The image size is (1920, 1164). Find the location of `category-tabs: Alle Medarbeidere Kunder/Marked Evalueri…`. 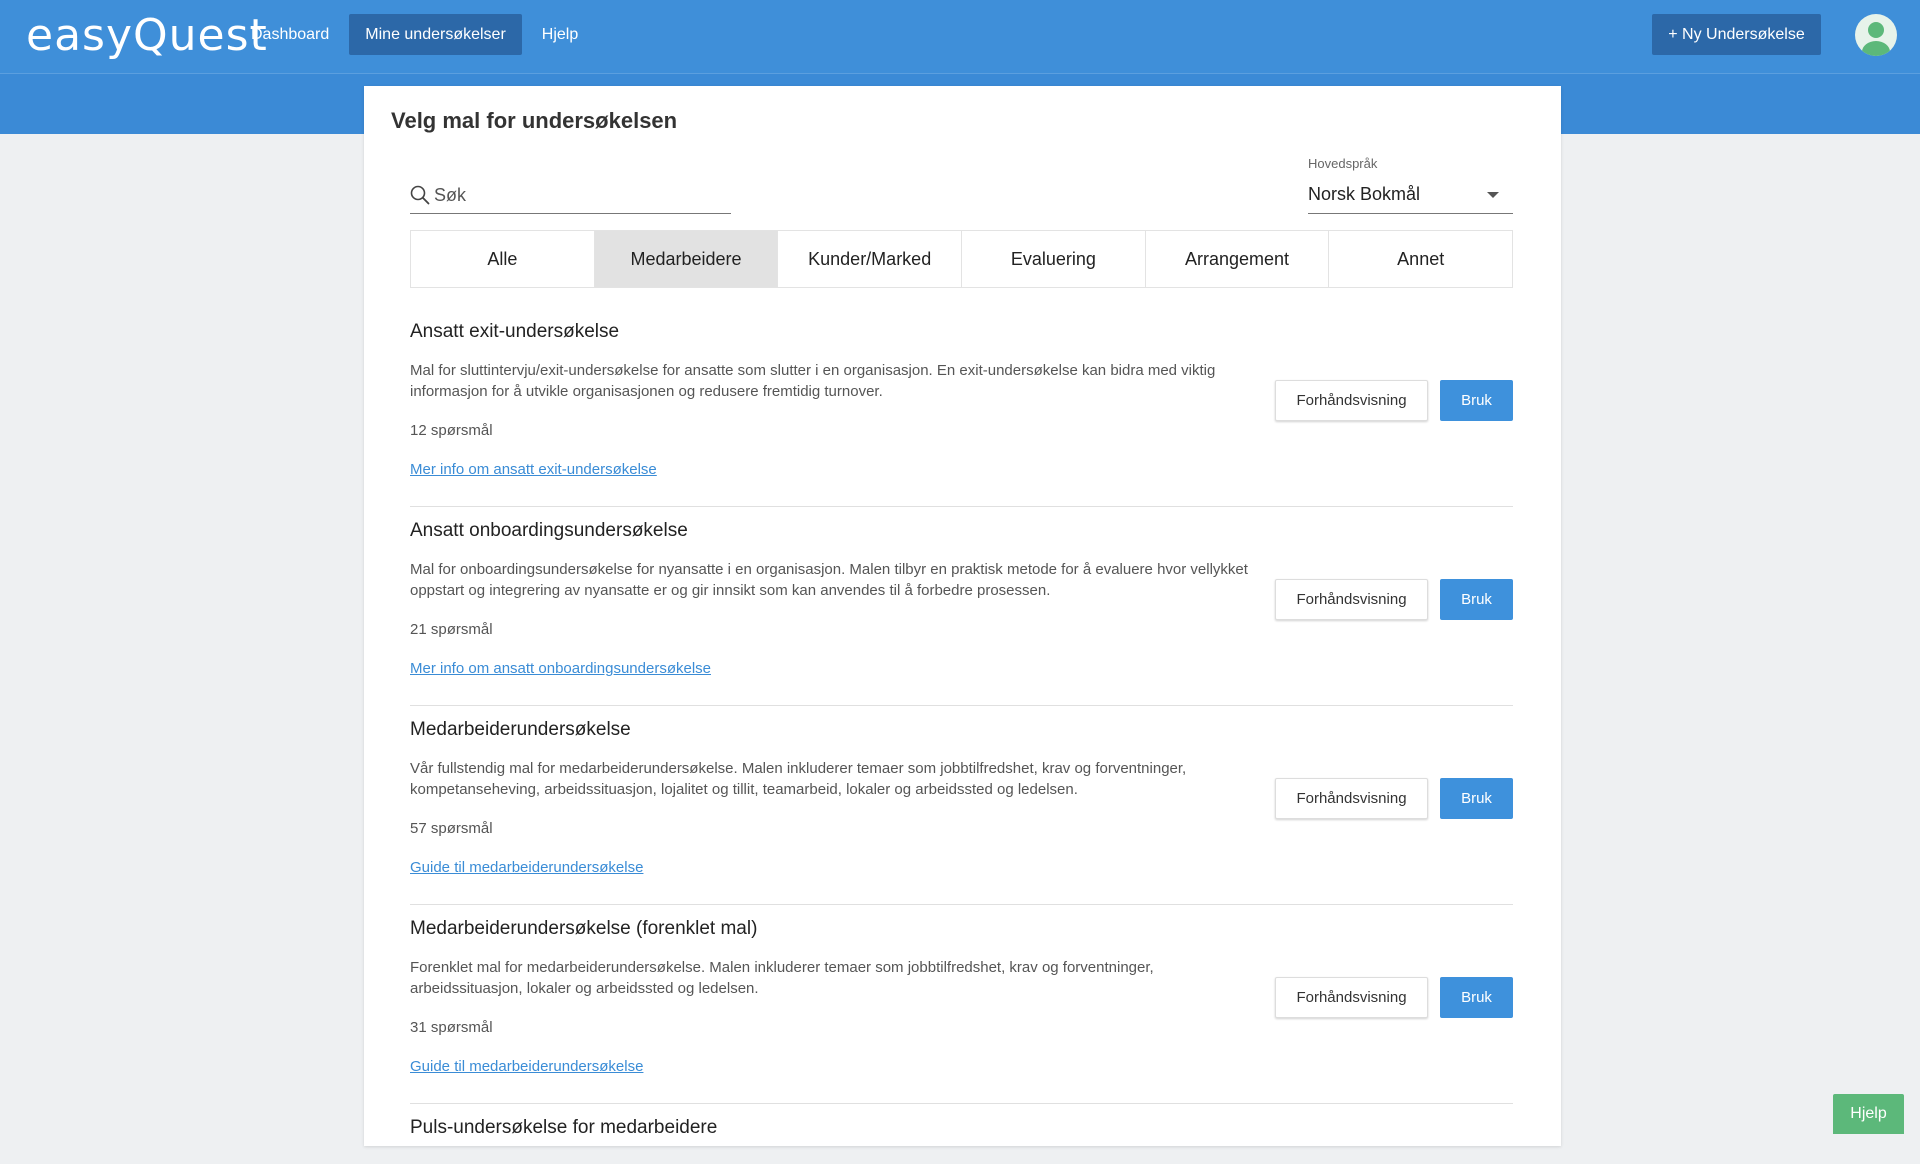

category-tabs: Alle Medarbeidere Kunder/Marked Evalueri… is located at coordinates (961, 259).